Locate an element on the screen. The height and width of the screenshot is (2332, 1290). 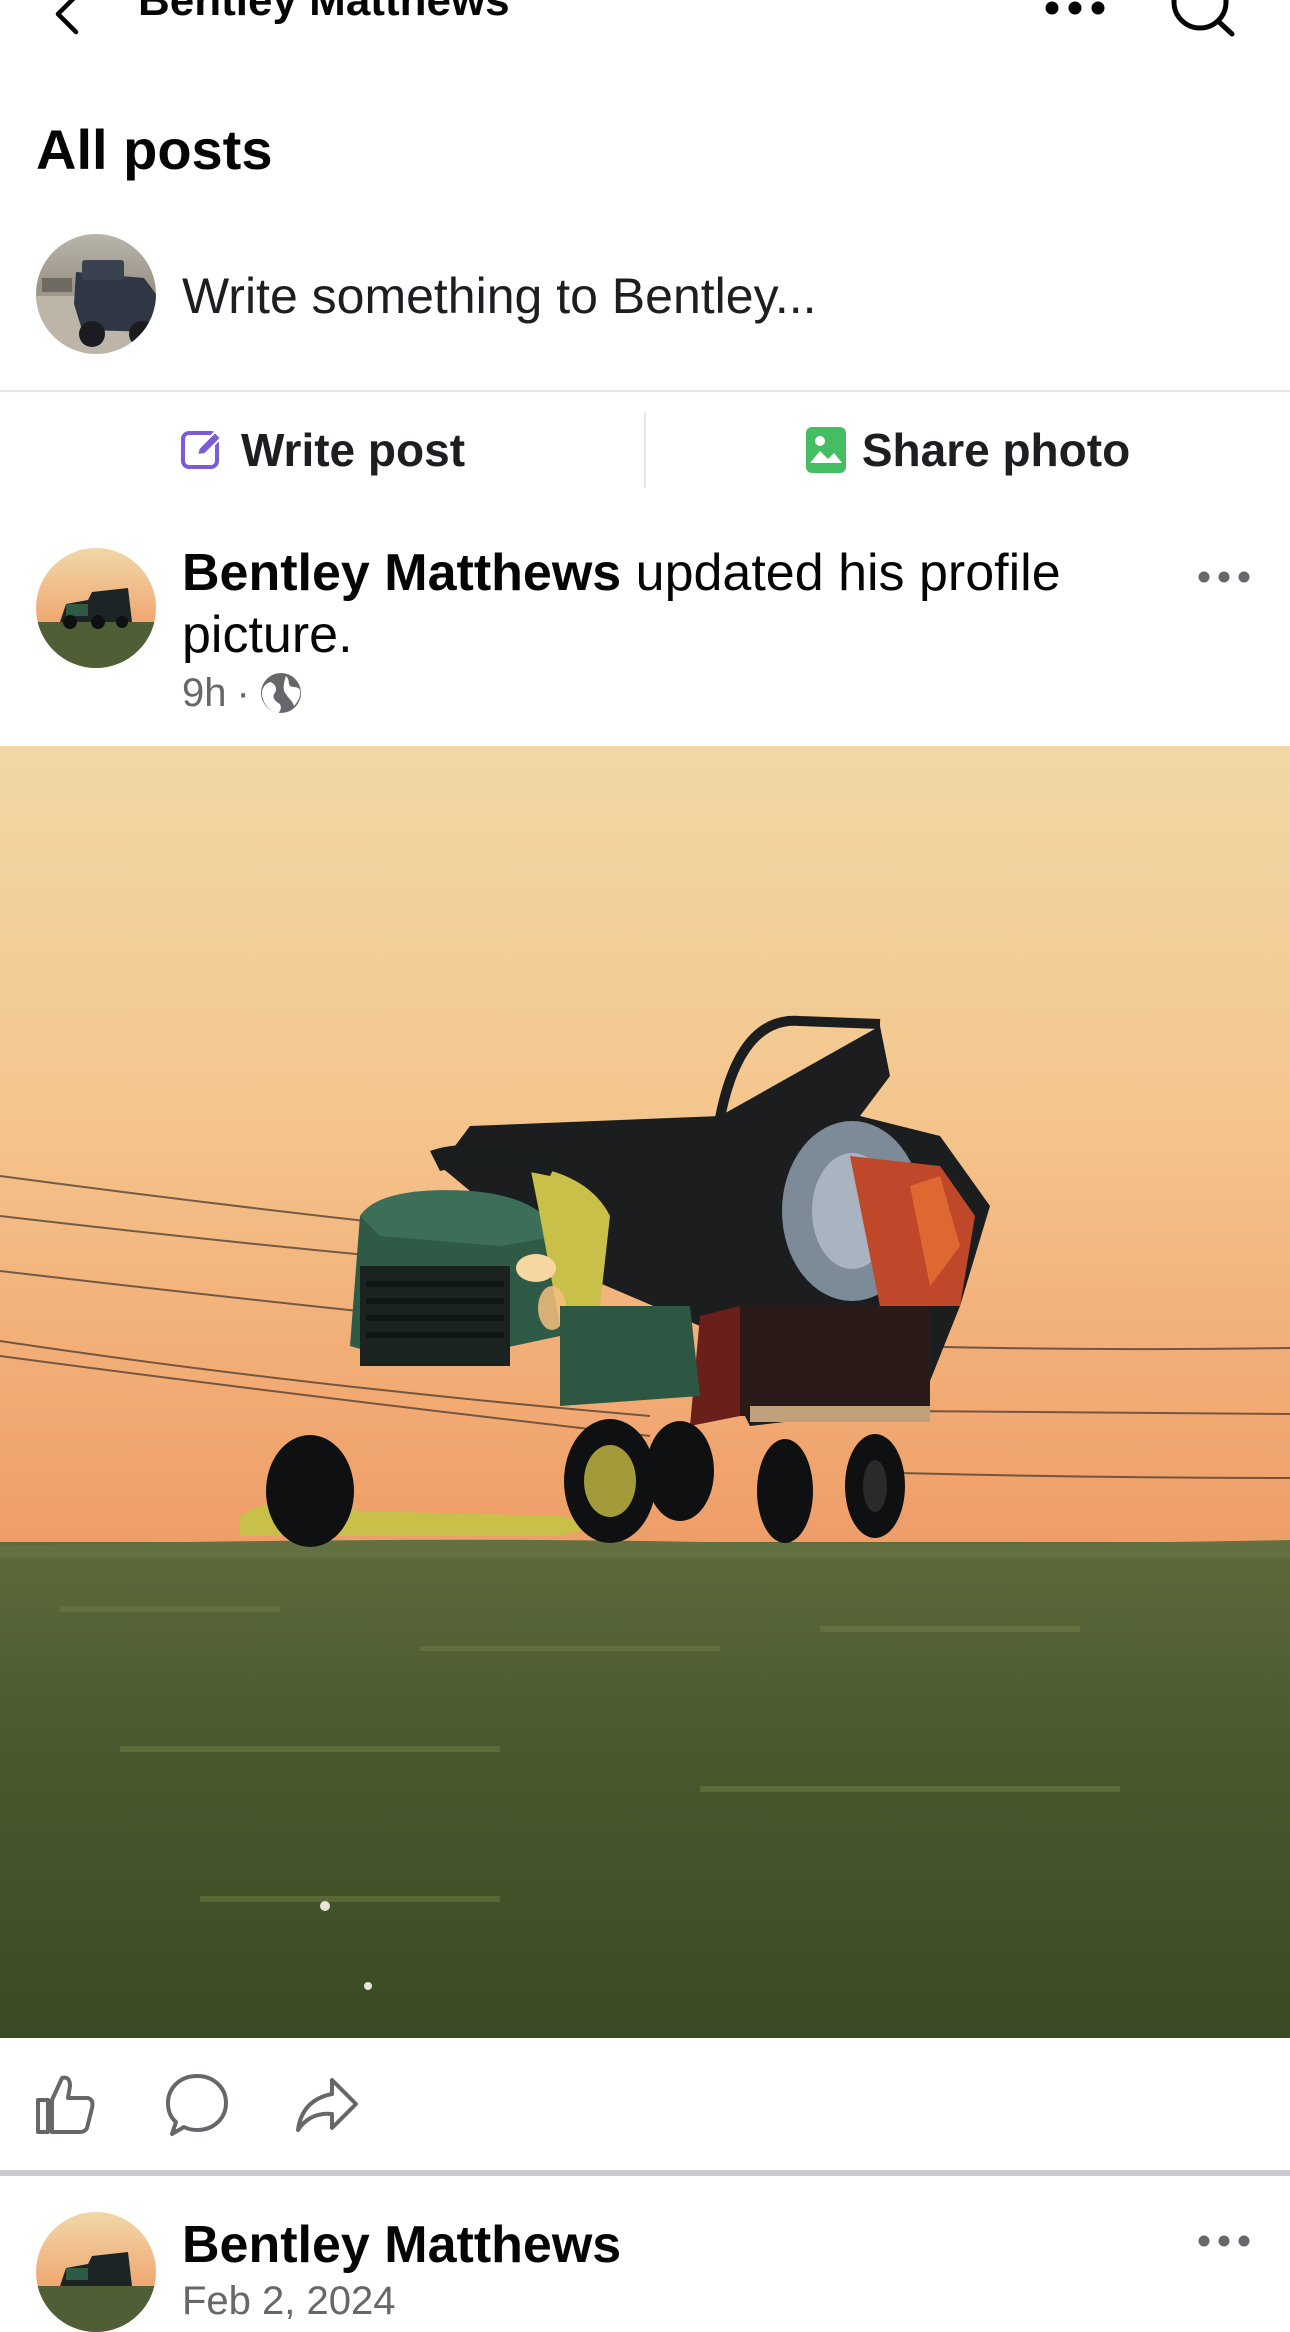
composer-avatar is located at coordinates (96, 294).